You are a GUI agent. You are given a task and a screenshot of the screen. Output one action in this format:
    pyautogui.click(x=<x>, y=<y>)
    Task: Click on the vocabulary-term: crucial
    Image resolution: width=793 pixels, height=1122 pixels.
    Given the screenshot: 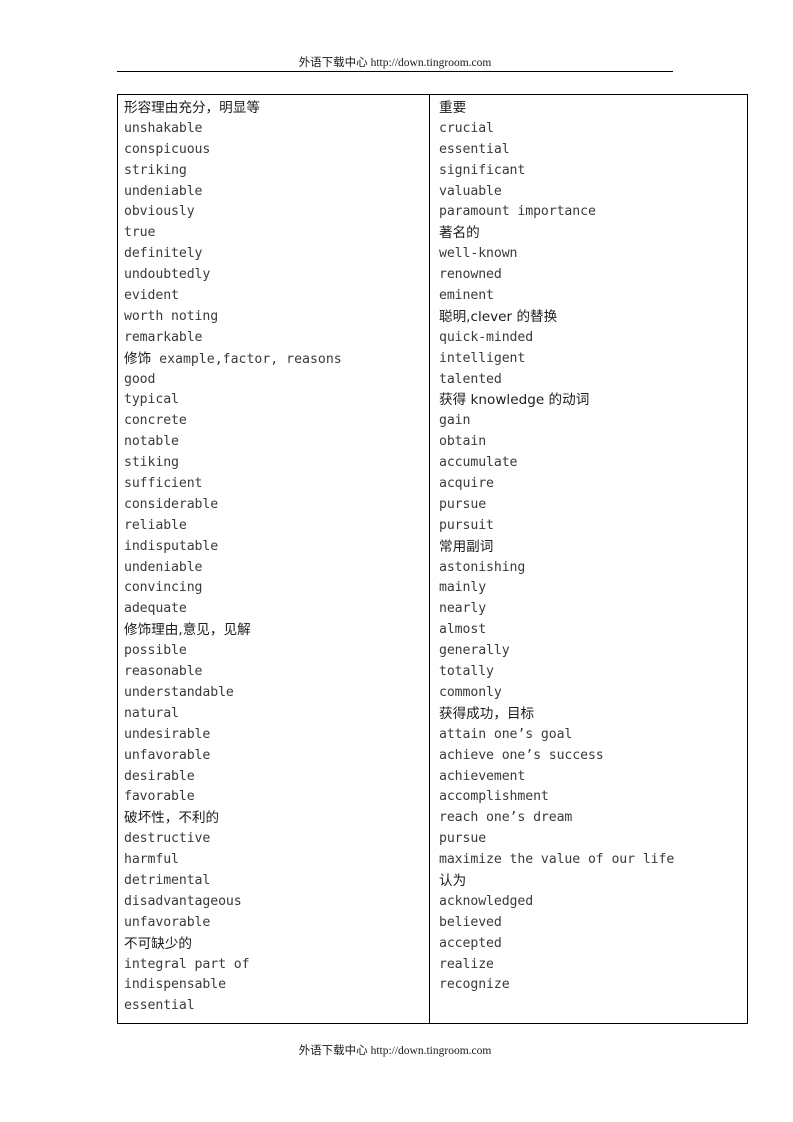 What is the action you would take?
    pyautogui.click(x=466, y=128)
    